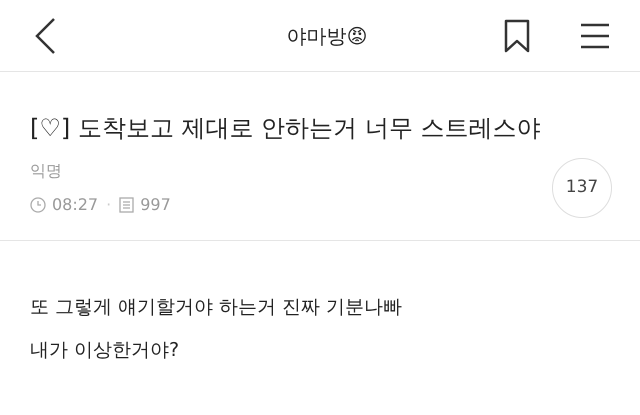 This screenshot has height=415, width=640. What do you see at coordinates (126, 205) in the screenshot?
I see `document-icon` at bounding box center [126, 205].